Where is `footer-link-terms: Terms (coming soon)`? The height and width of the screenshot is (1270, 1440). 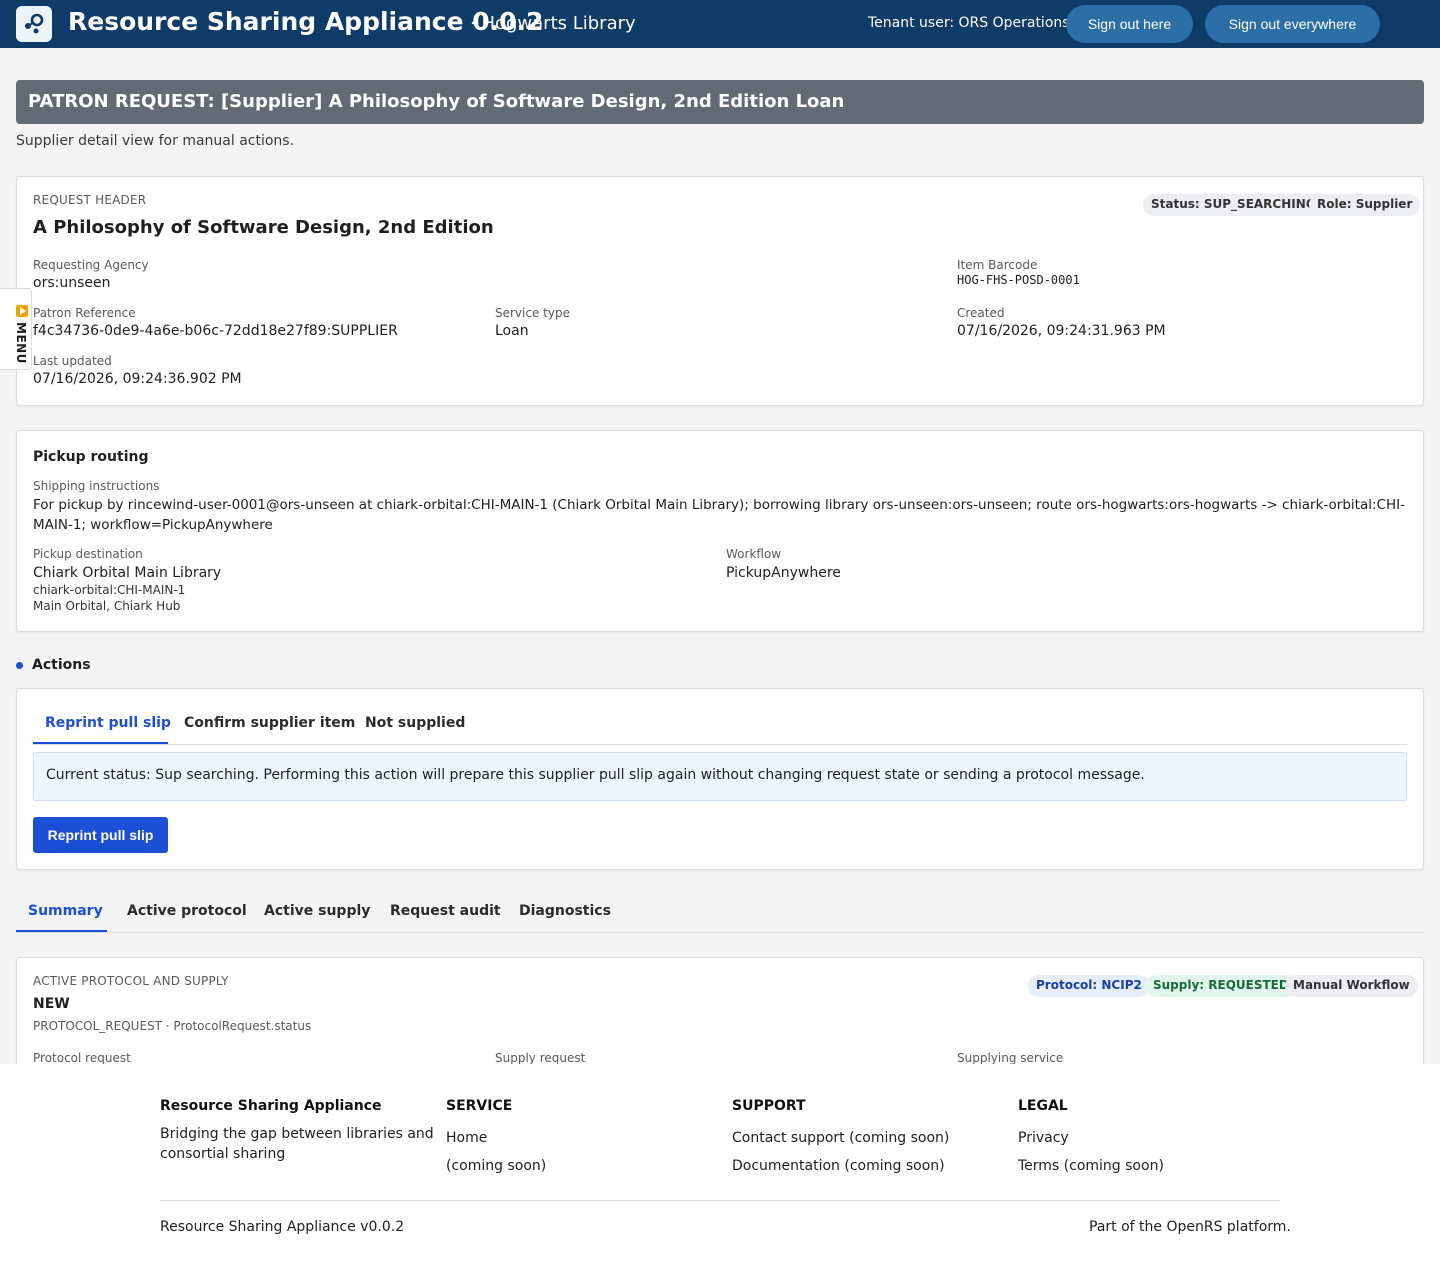
footer-link-terms: Terms (coming soon) is located at coordinates (1091, 1166).